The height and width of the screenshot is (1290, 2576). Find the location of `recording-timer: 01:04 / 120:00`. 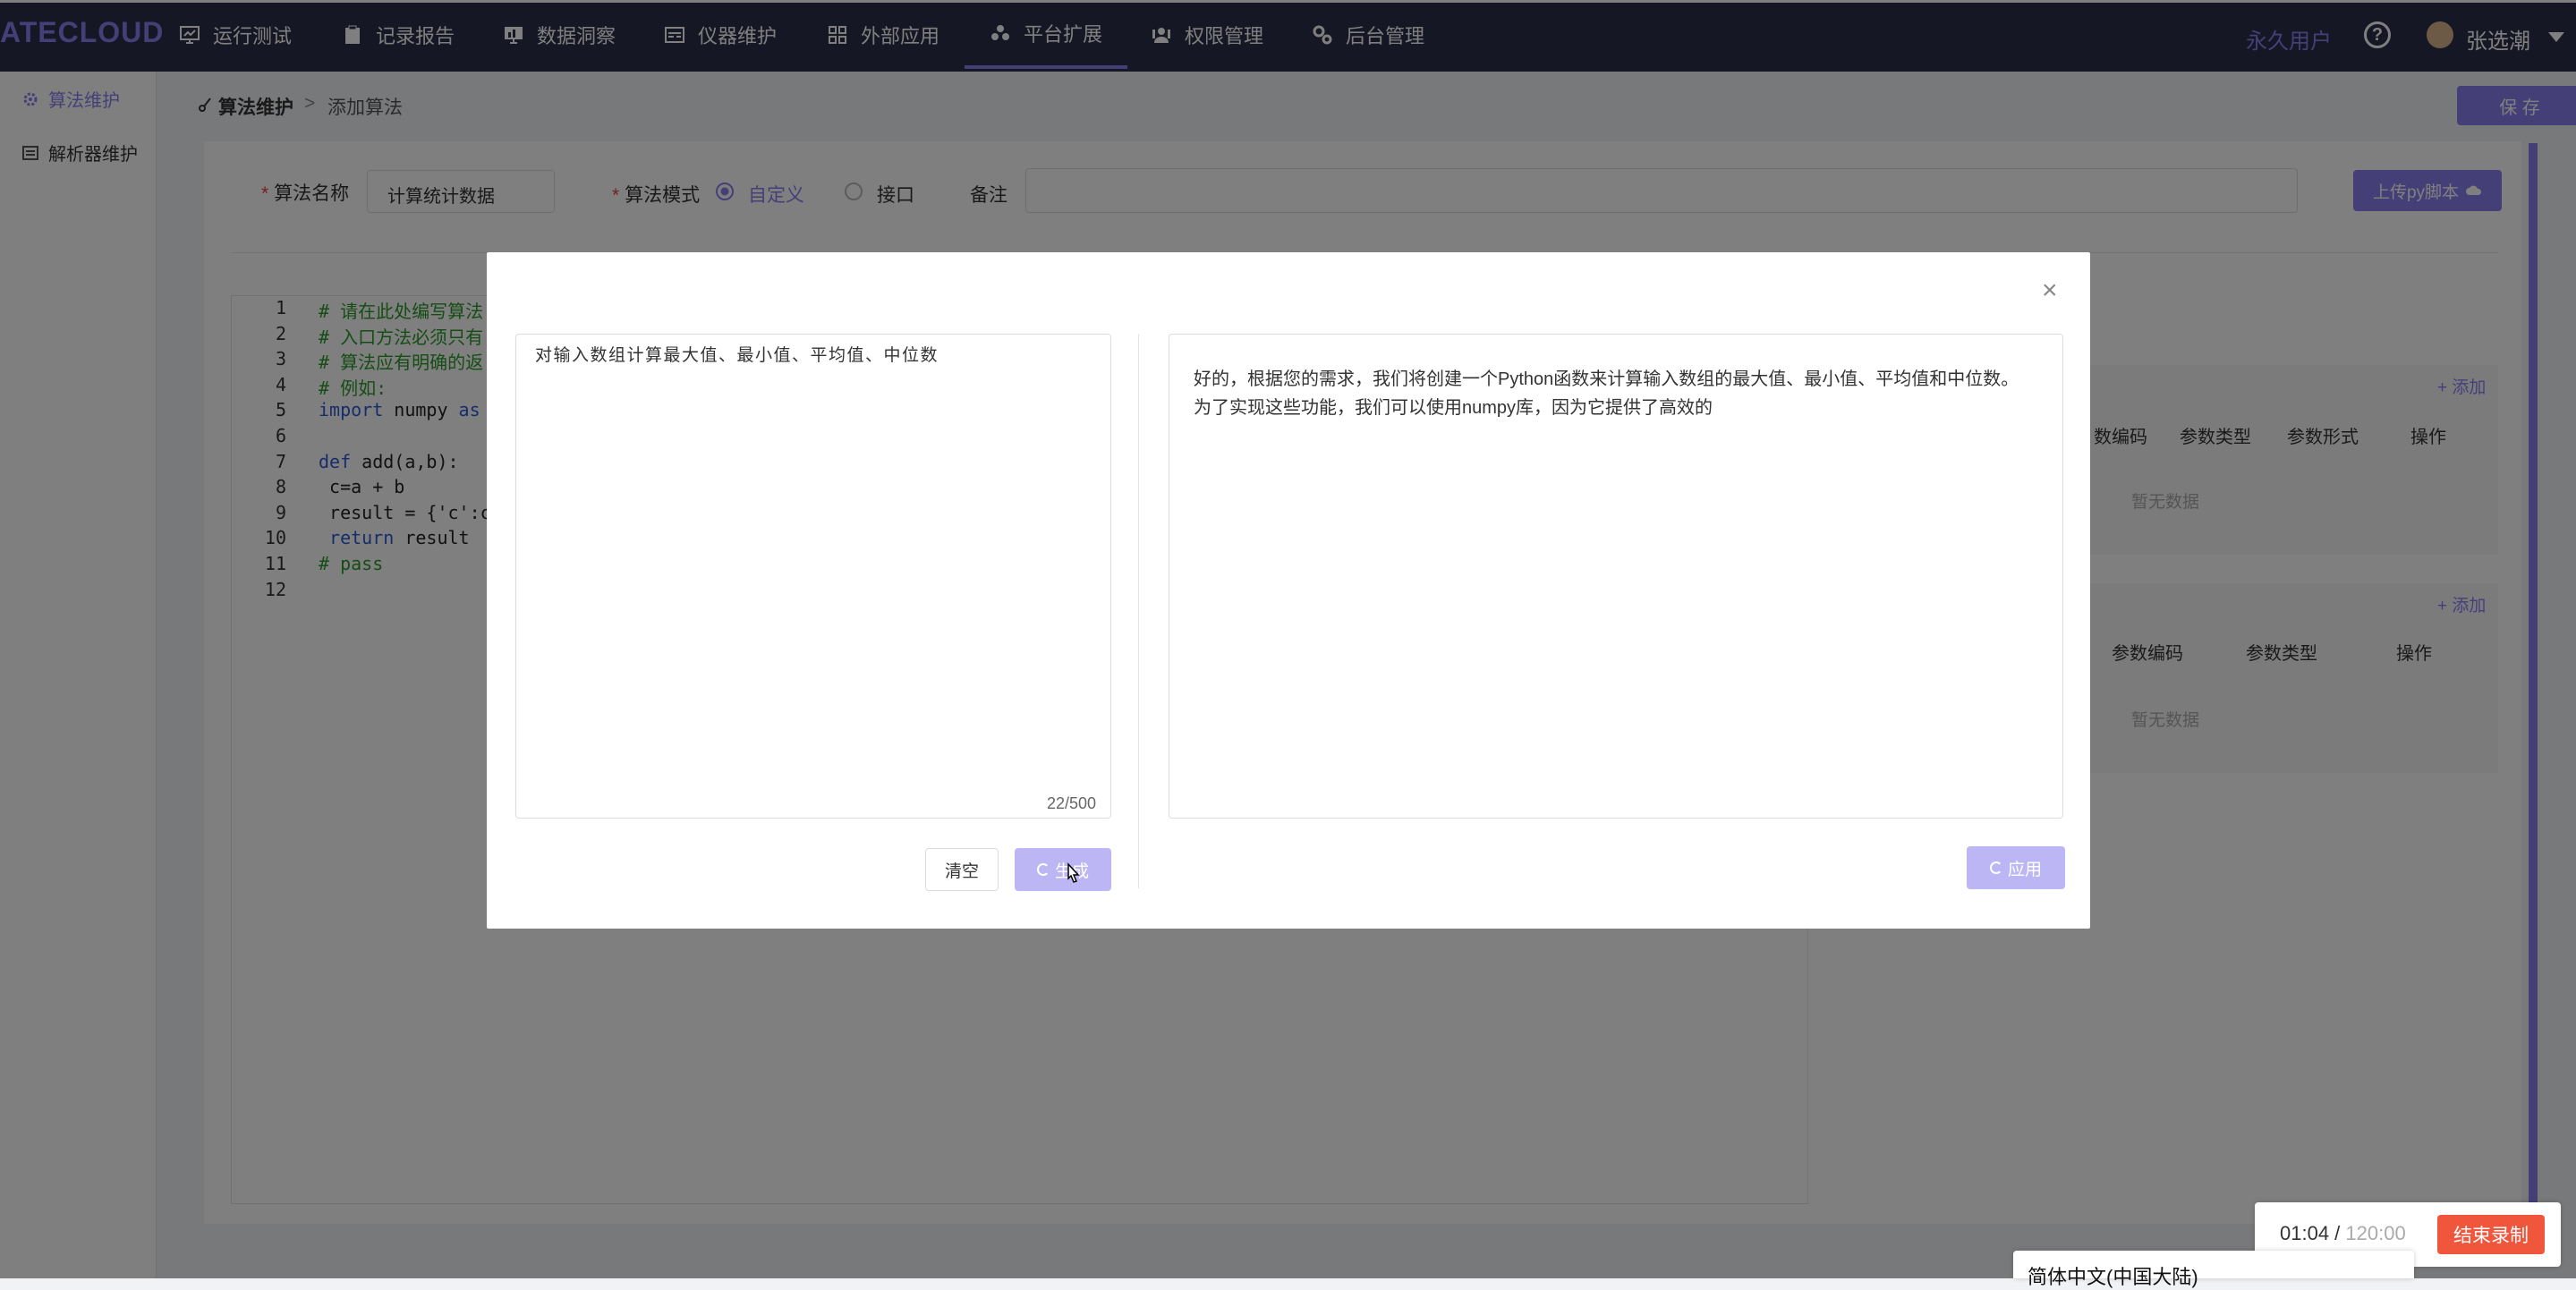

recording-timer: 01:04 / 120:00 is located at coordinates (2343, 1233).